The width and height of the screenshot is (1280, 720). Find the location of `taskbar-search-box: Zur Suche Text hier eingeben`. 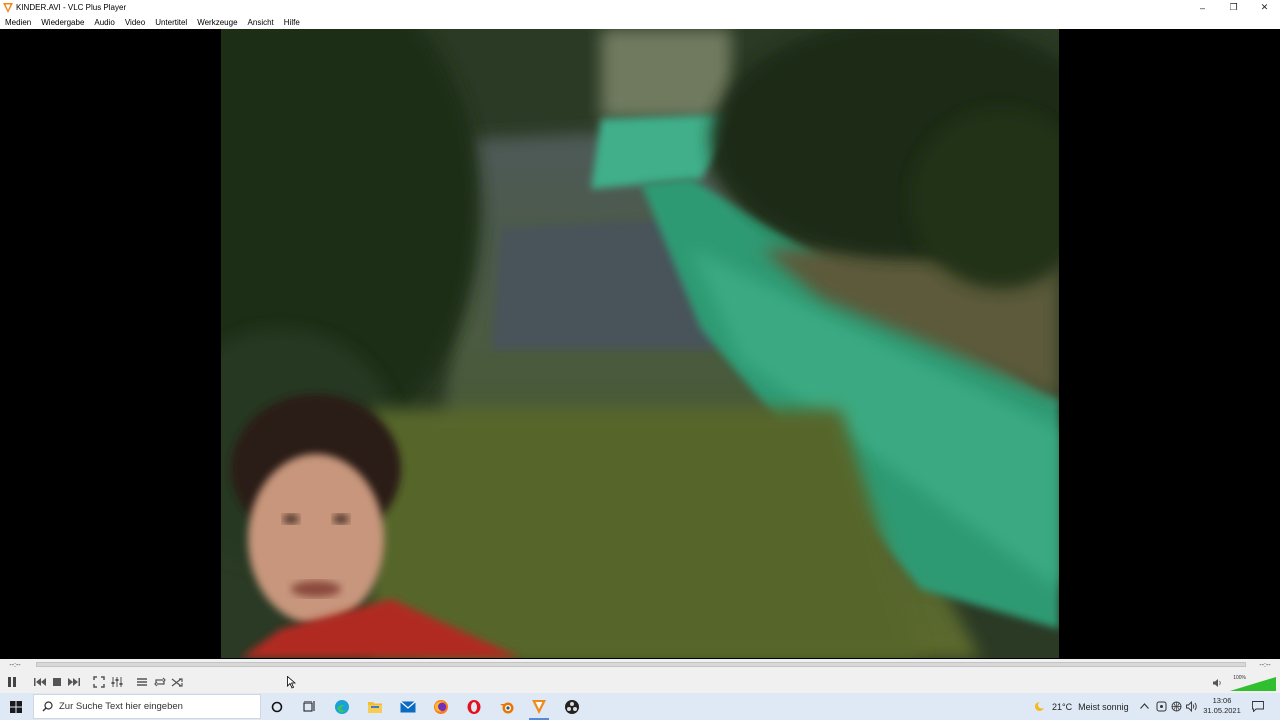

taskbar-search-box: Zur Suche Text hier eingeben is located at coordinates (147, 706).